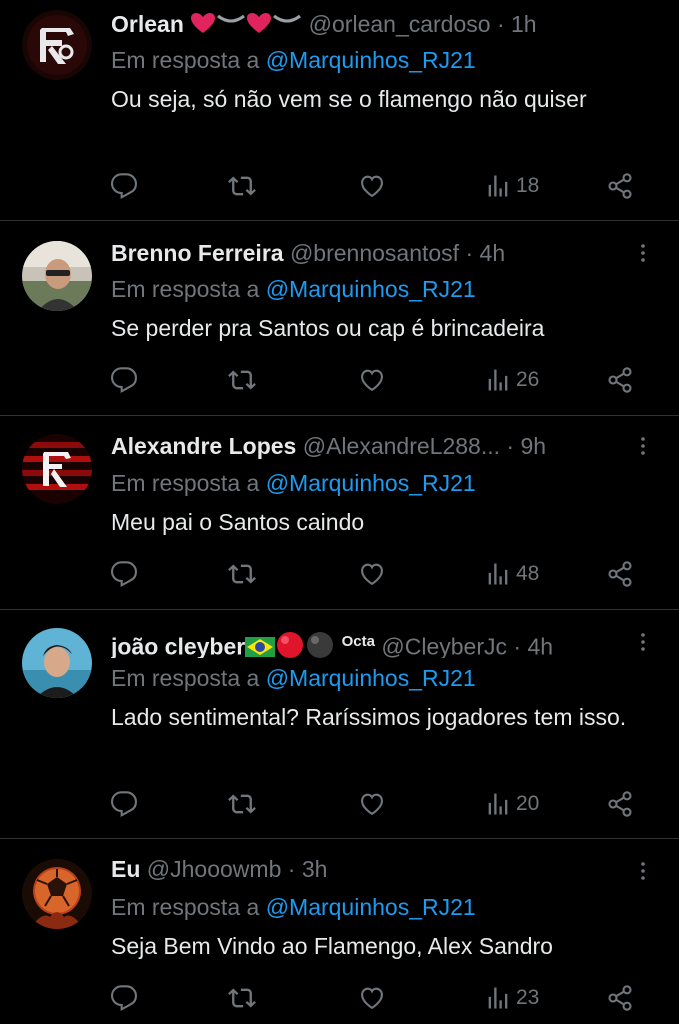  What do you see at coordinates (290, 644) in the screenshot?
I see `red-ball-icon` at bounding box center [290, 644].